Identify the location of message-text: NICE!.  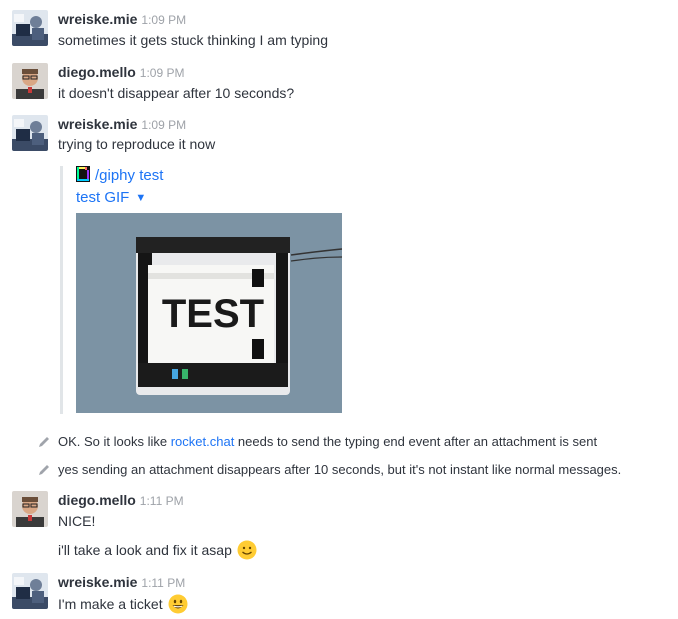
(77, 521).